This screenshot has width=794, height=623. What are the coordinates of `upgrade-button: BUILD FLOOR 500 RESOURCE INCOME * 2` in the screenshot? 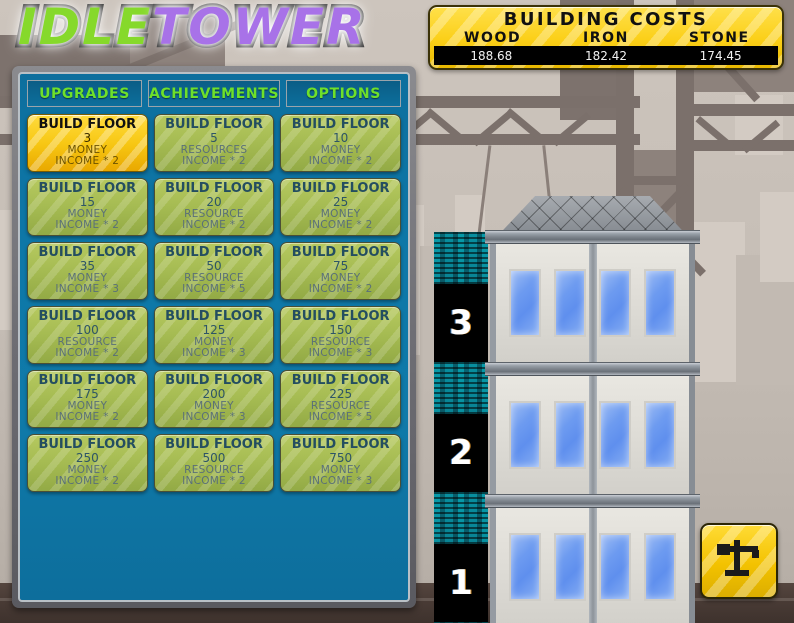 It's located at (214, 463).